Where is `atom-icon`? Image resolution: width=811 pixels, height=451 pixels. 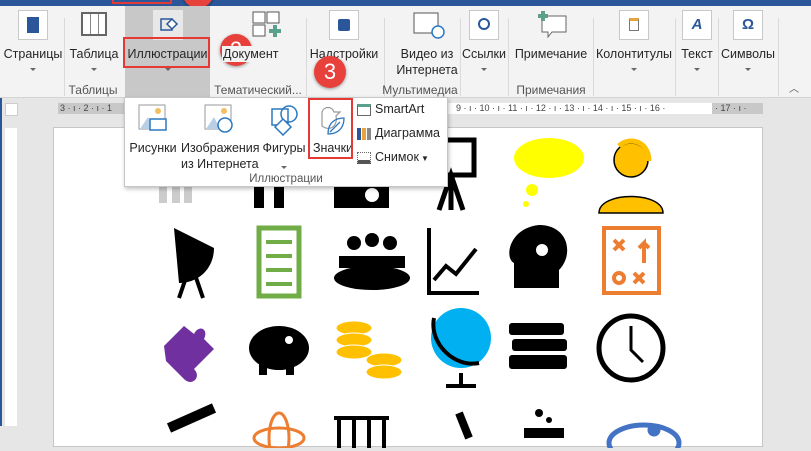 atom-icon is located at coordinates (279, 431).